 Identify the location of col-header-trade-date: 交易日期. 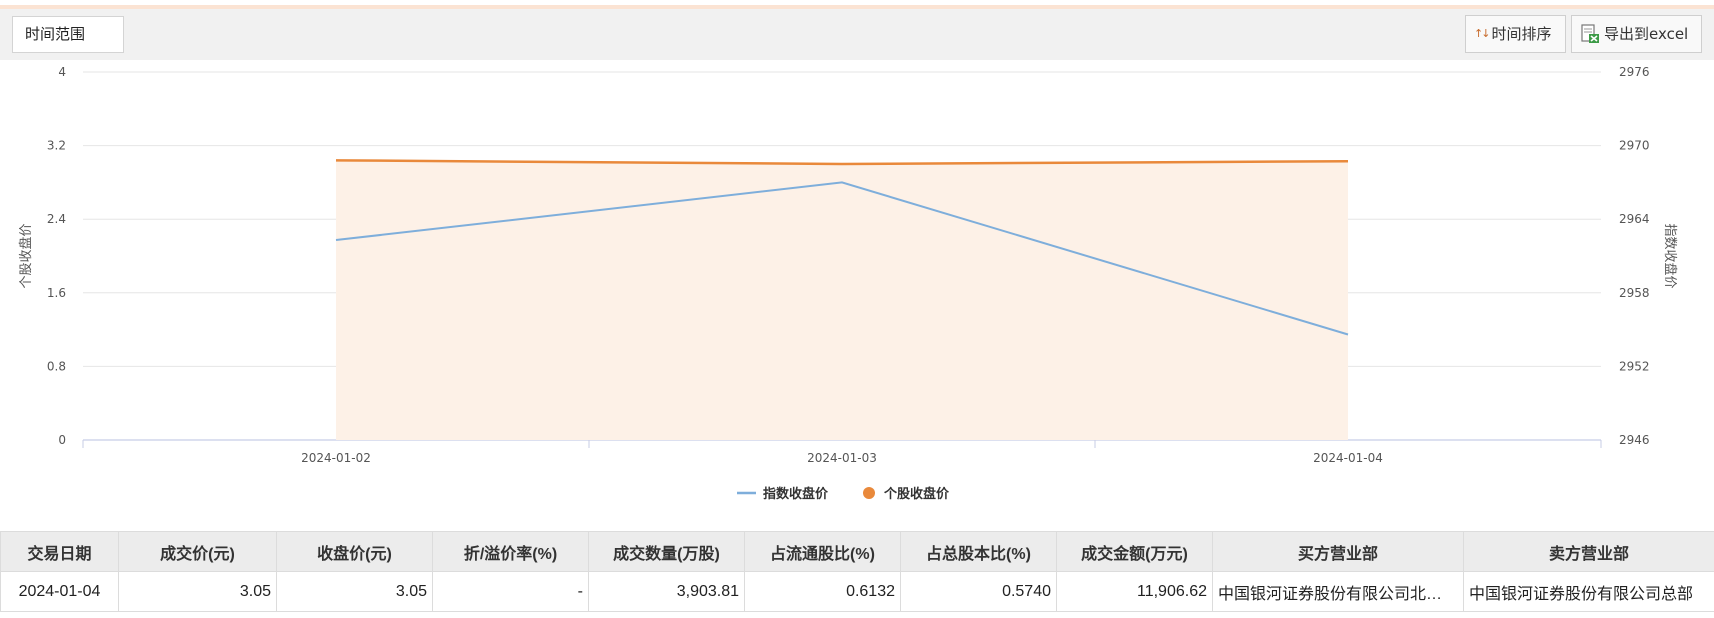
(59, 551).